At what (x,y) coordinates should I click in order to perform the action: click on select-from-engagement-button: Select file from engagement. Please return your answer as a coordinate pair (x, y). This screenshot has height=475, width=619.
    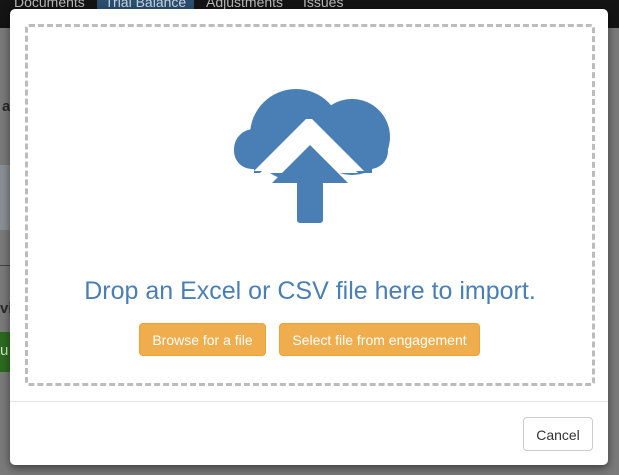
    Looking at the image, I should click on (379, 339).